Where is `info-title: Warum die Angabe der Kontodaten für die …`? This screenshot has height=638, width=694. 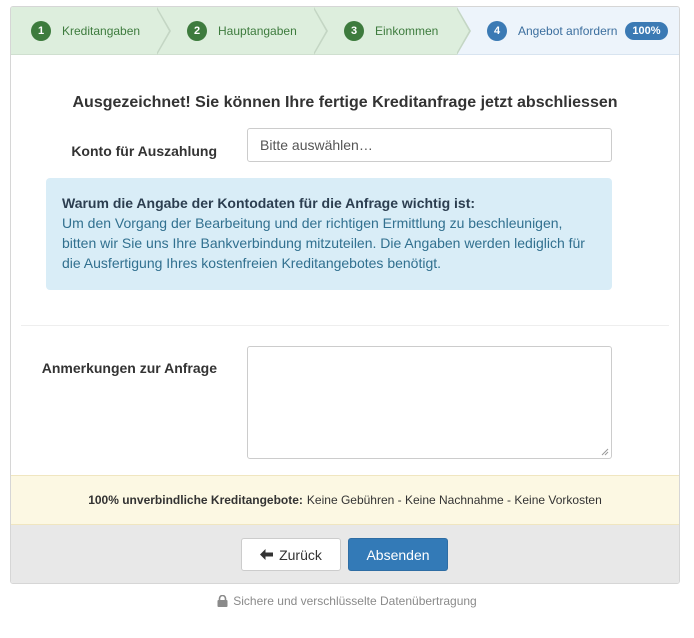 info-title: Warum die Angabe der Kontodaten für die … is located at coordinates (269, 203).